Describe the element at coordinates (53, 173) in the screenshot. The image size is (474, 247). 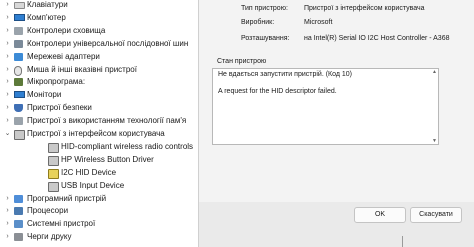
I see `hid-warning-icon` at that location.